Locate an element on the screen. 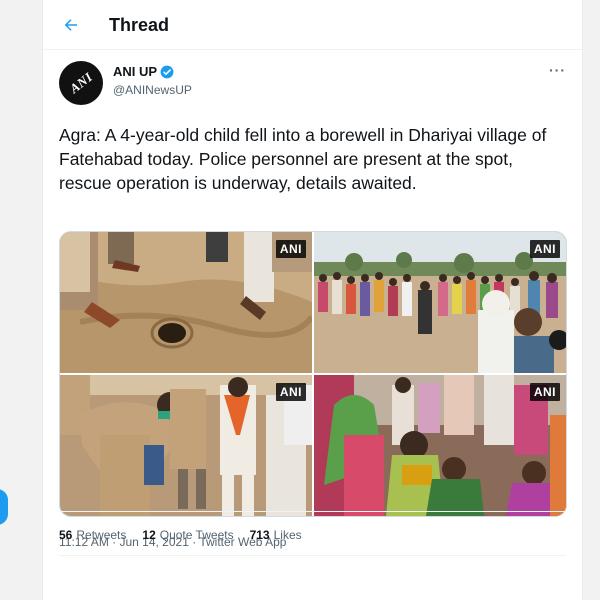 The height and width of the screenshot is (600, 600). tweet-image-3: ANI is located at coordinates (186, 445).